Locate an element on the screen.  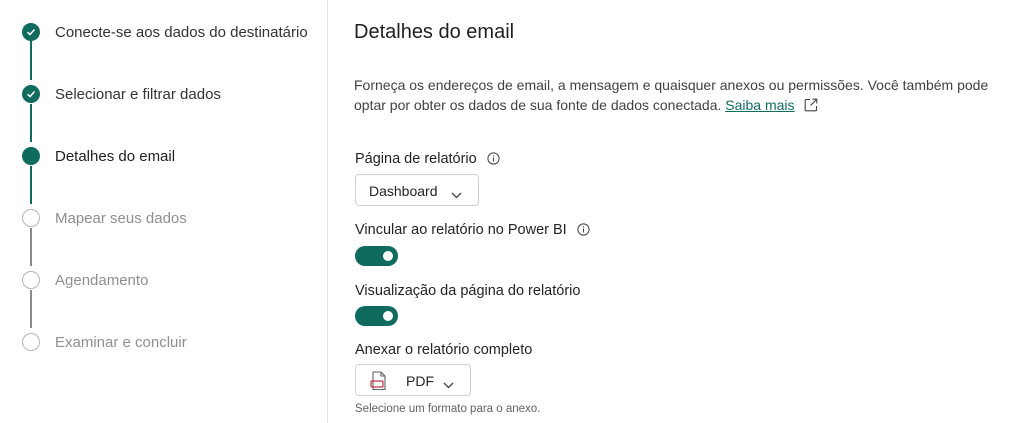
step-label: Conecte-se aos dados do destinatário is located at coordinates (181, 32).